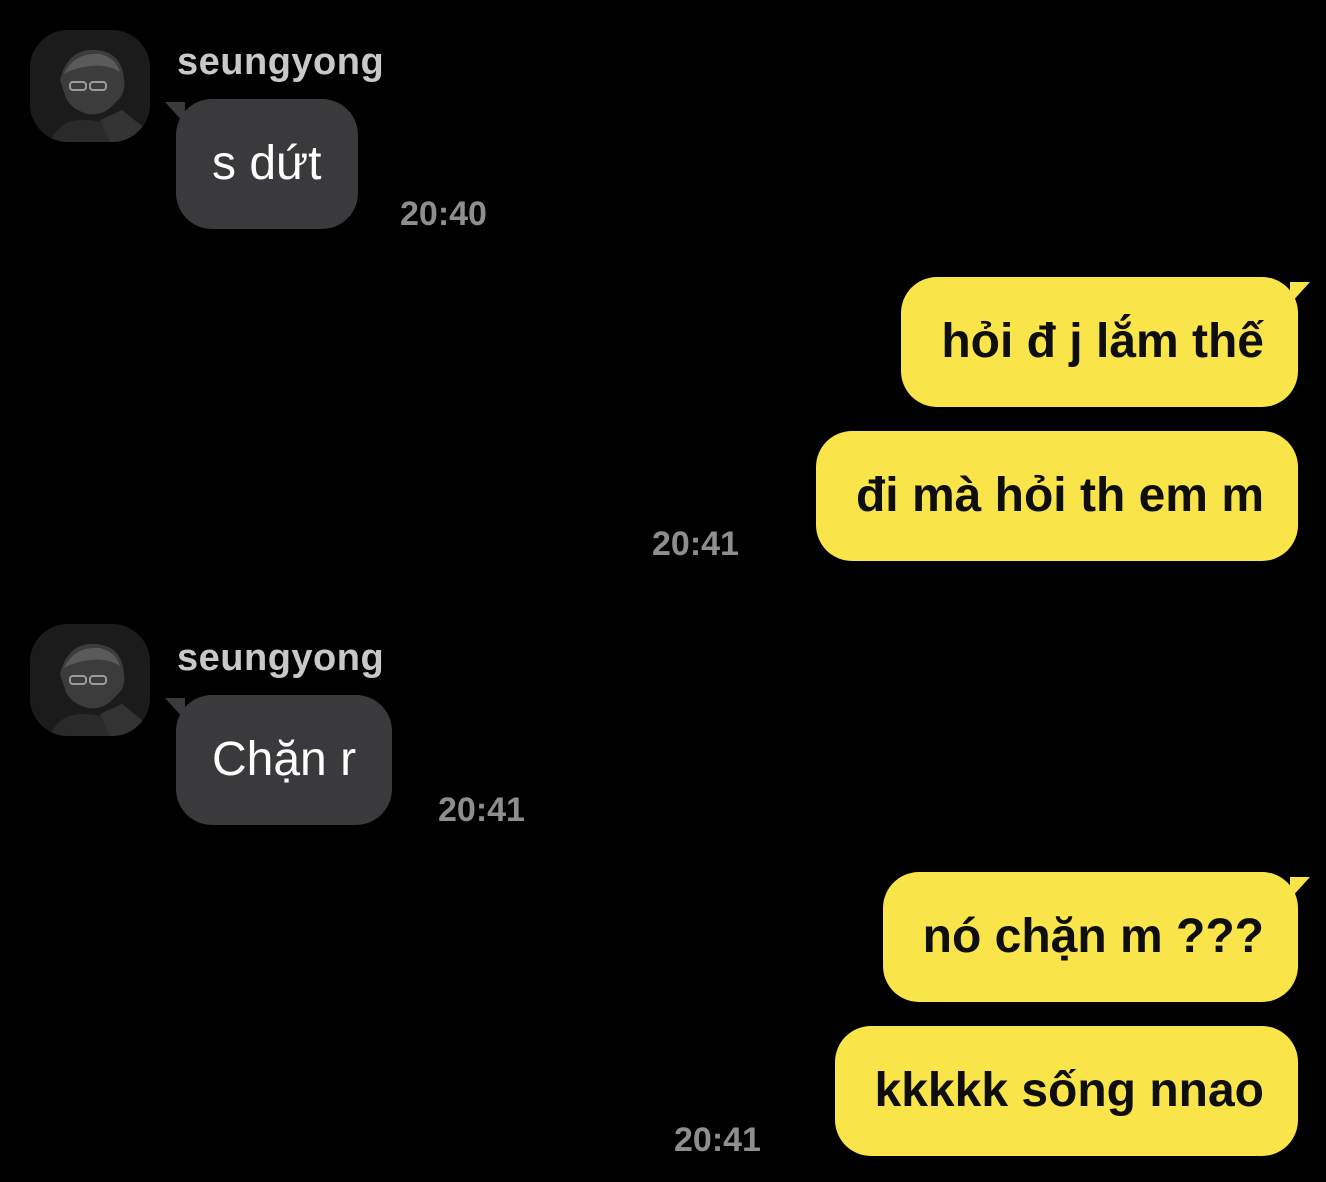 The image size is (1326, 1182). What do you see at coordinates (1090, 937) in the screenshot?
I see `outgoing-message-bubble: nó chặn m ???` at bounding box center [1090, 937].